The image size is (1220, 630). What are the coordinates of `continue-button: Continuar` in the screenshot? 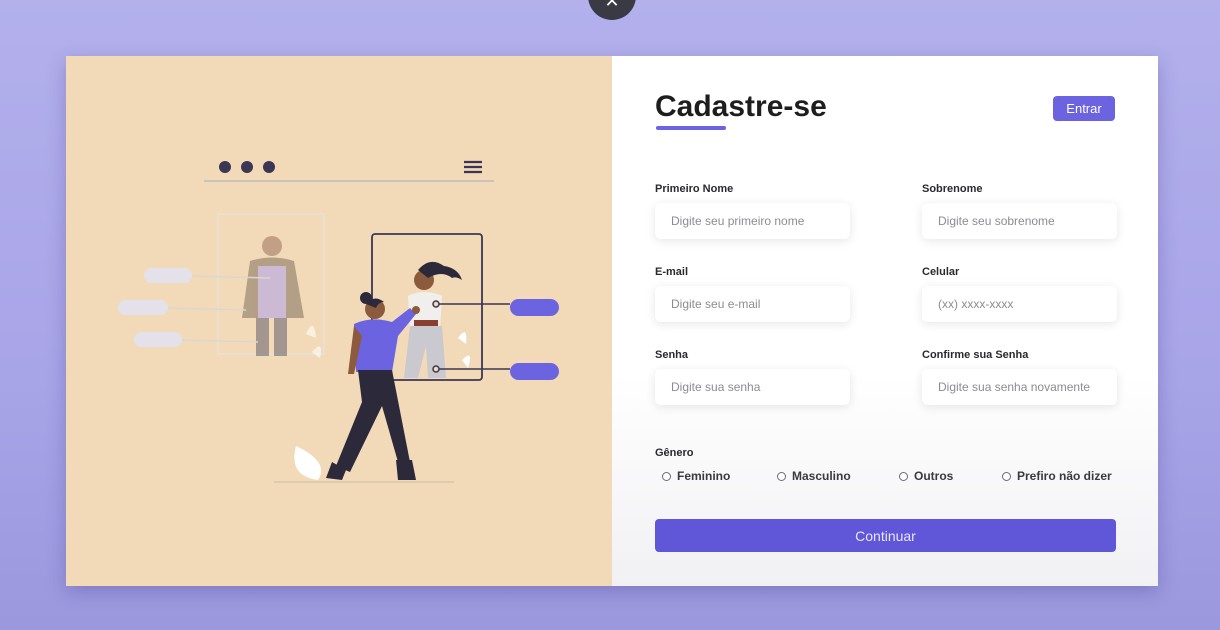 It's located at (885, 535).